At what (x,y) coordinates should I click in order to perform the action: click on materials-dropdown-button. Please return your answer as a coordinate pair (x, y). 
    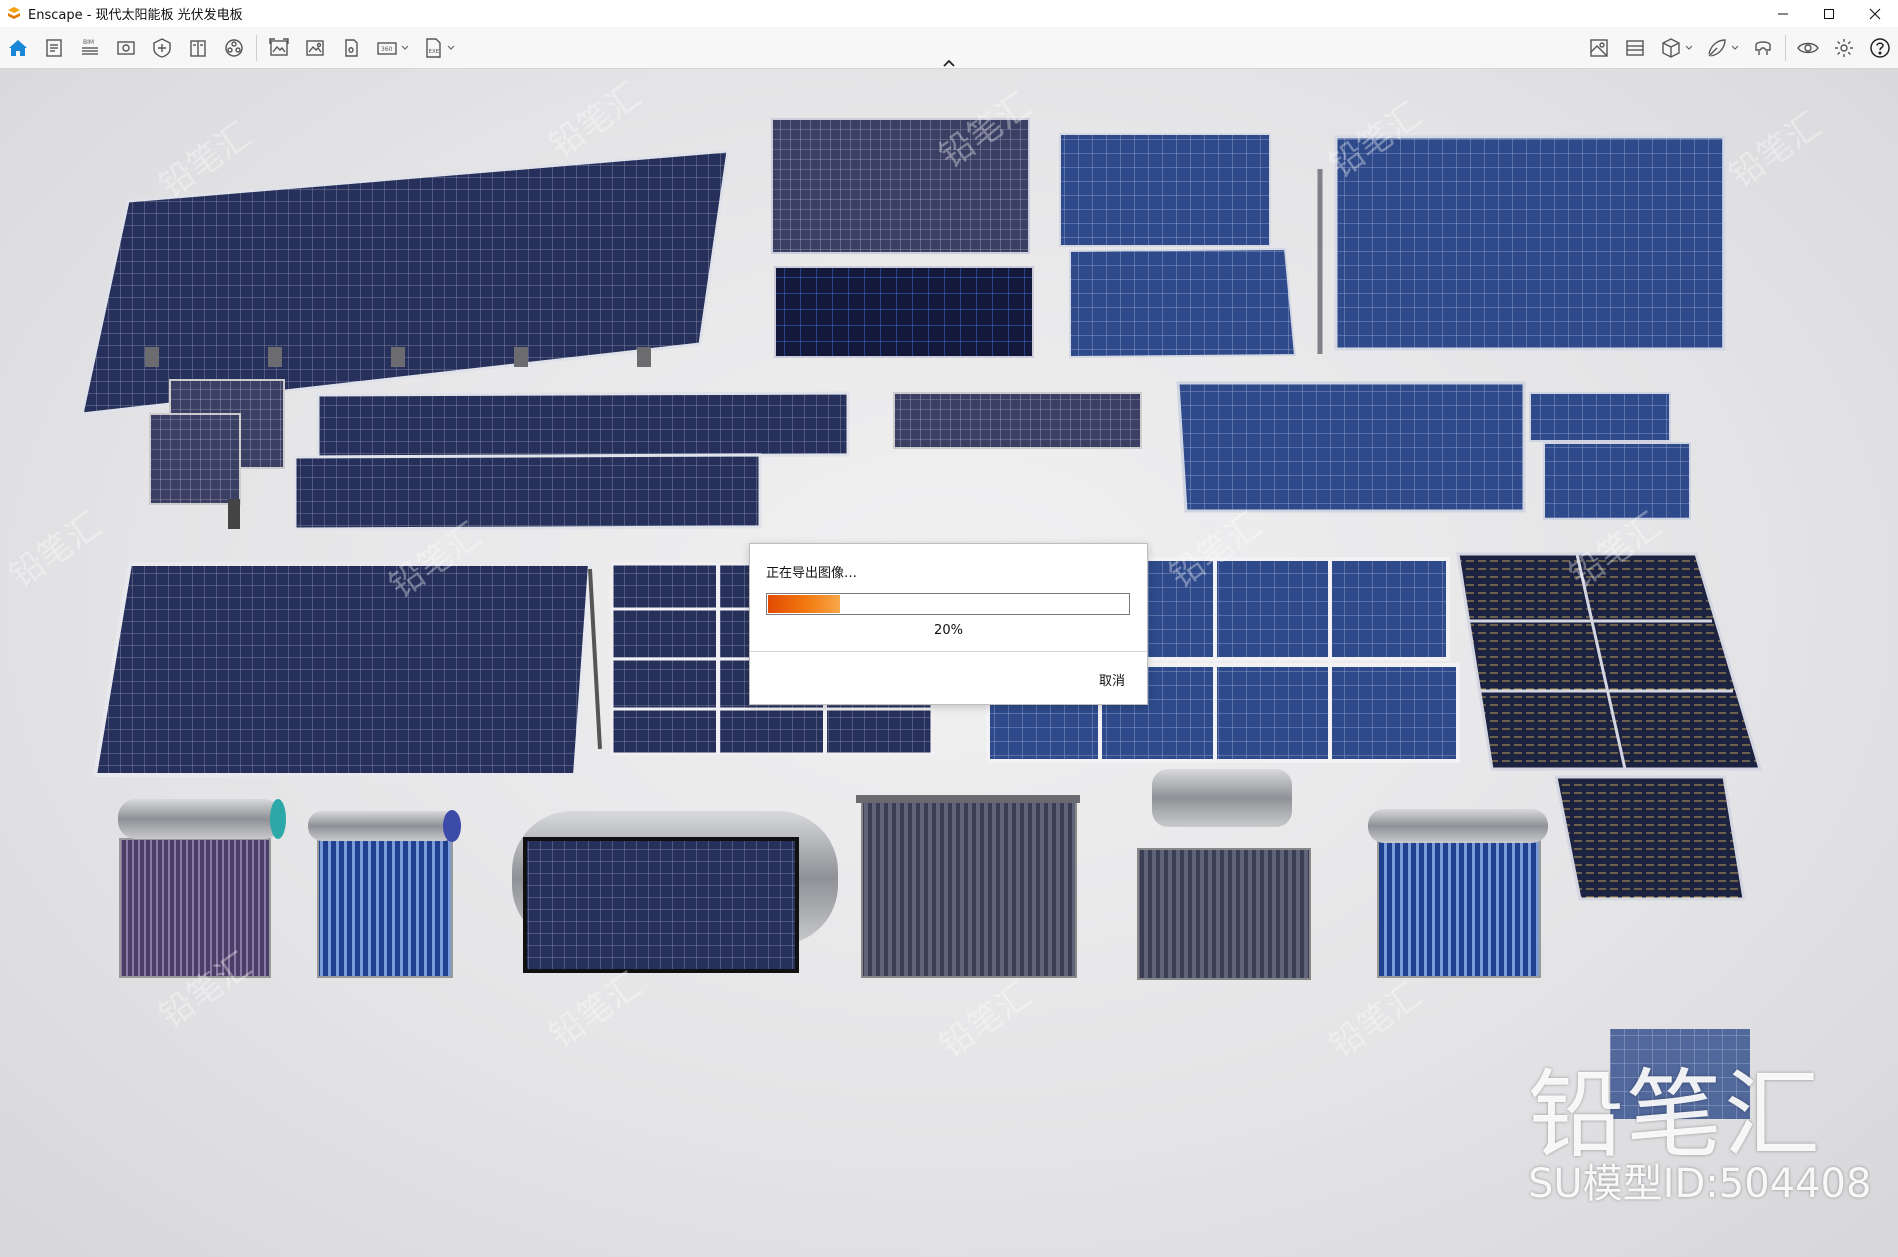
    Looking at the image, I should click on (1735, 48).